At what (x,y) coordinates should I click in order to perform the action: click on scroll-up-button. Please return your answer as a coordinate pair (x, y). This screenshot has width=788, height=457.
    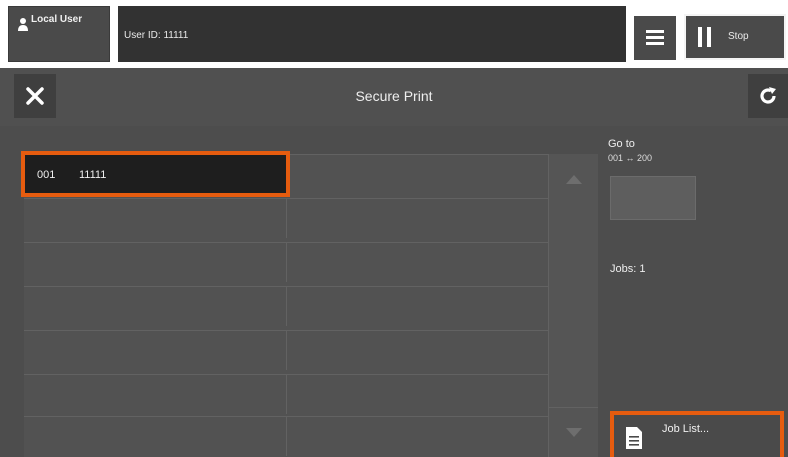
    Looking at the image, I should click on (574, 179).